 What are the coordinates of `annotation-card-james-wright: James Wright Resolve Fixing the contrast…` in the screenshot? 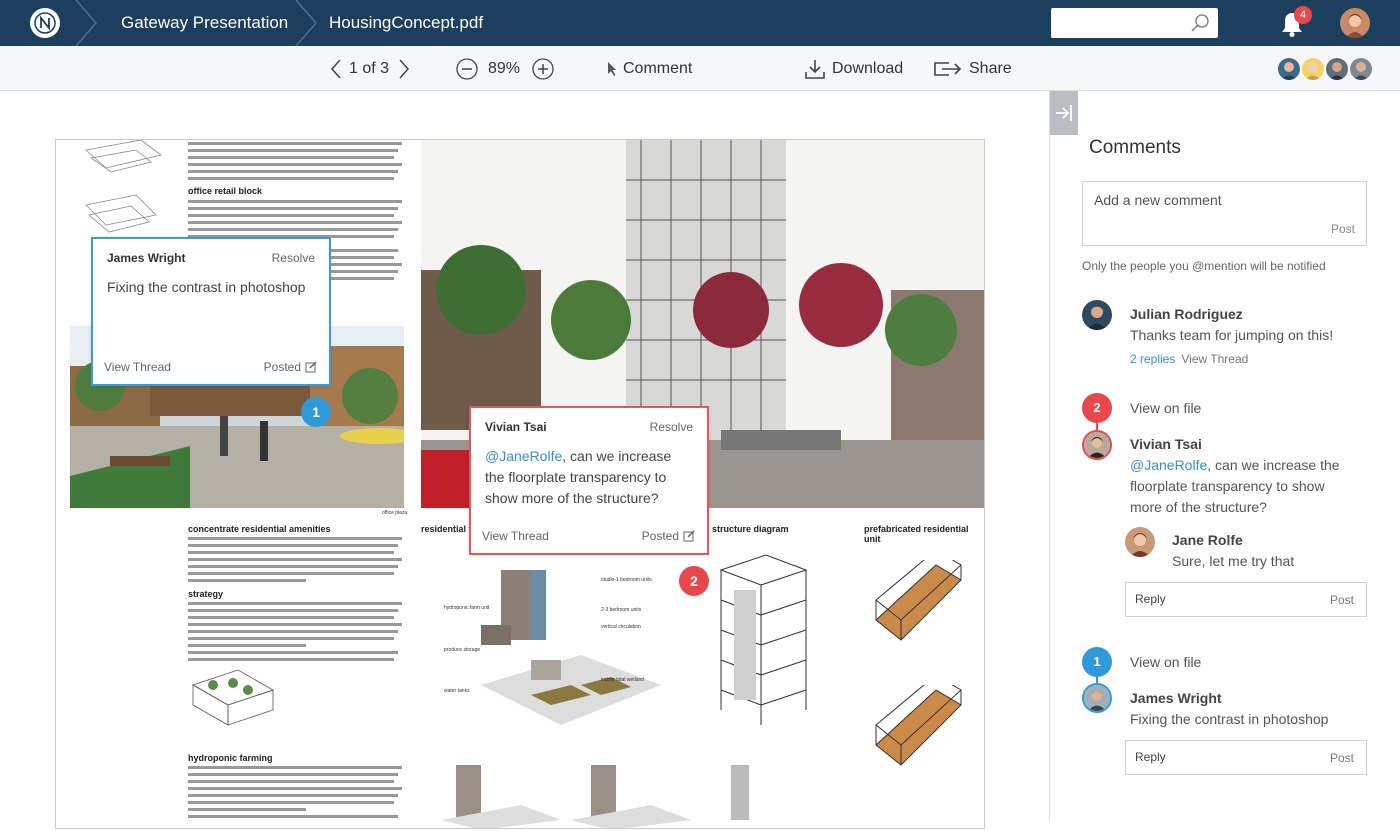 It's located at (211, 311).